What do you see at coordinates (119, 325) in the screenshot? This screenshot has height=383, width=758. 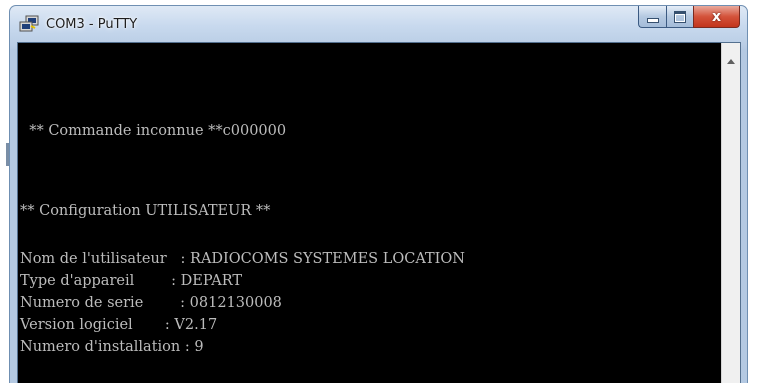 I see `terminal-line-software-version: Version logiciel : V2.17` at bounding box center [119, 325].